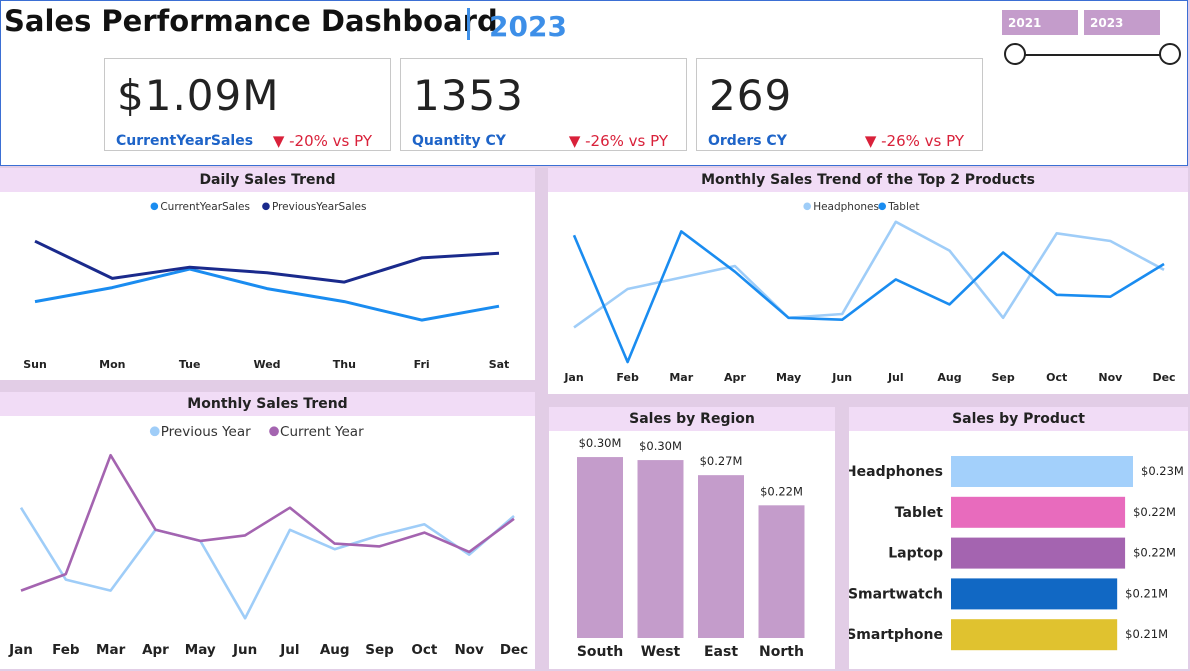  I want to click on kpi-label: Orders CY, so click(747, 141).